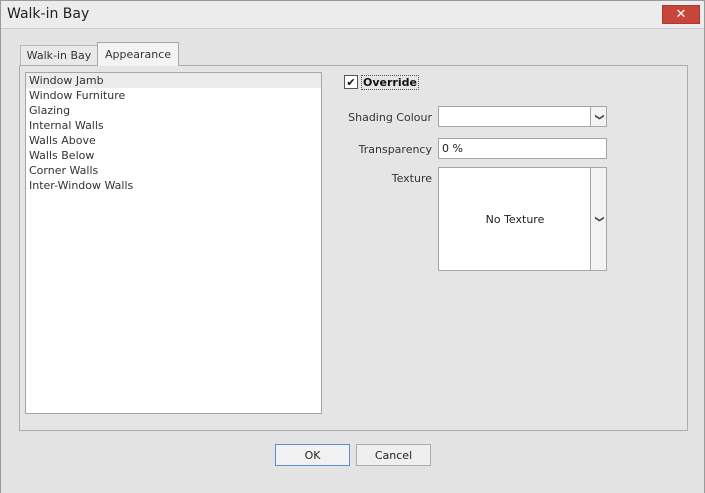  What do you see at coordinates (395, 149) in the screenshot?
I see `transparency-label: Transparency` at bounding box center [395, 149].